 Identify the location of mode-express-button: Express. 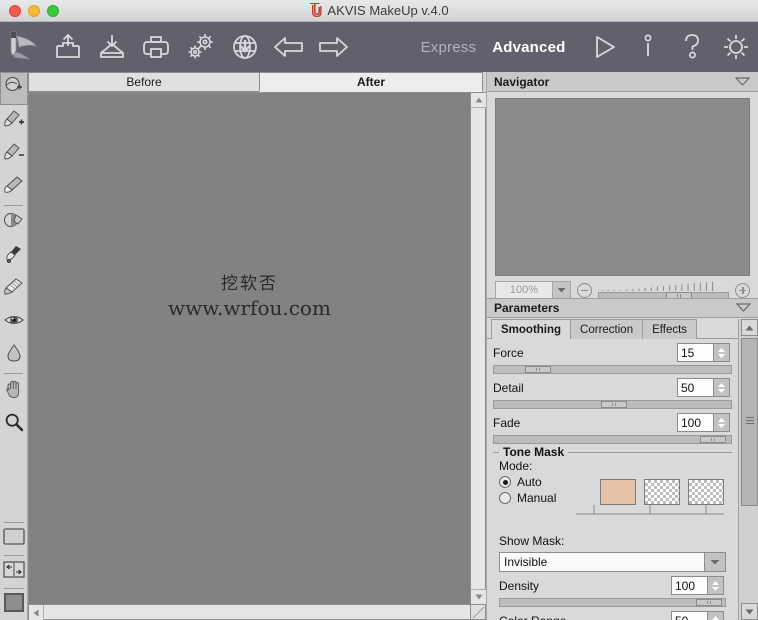
(449, 47).